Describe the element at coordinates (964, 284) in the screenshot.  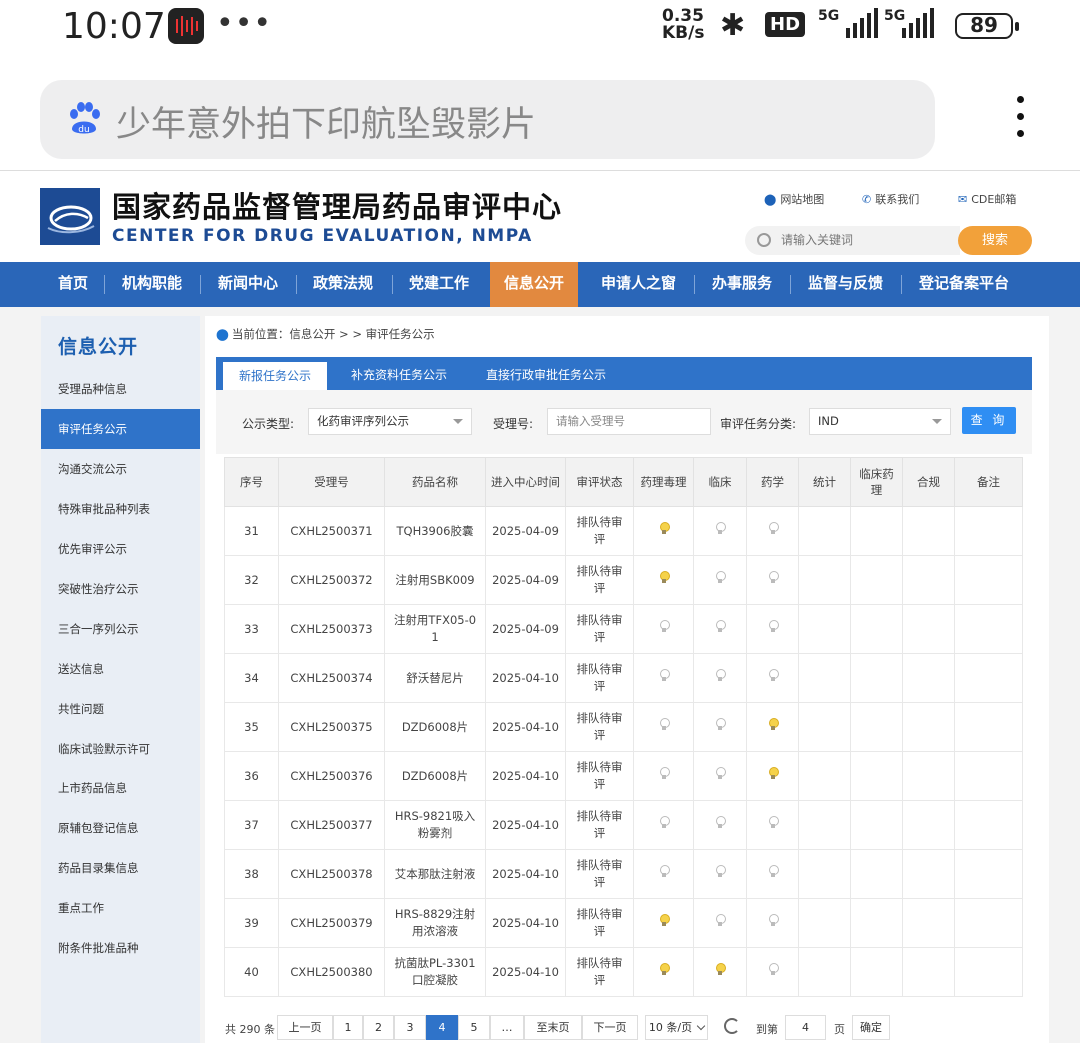
I see `nav-item-register: 登记备案平台` at that location.